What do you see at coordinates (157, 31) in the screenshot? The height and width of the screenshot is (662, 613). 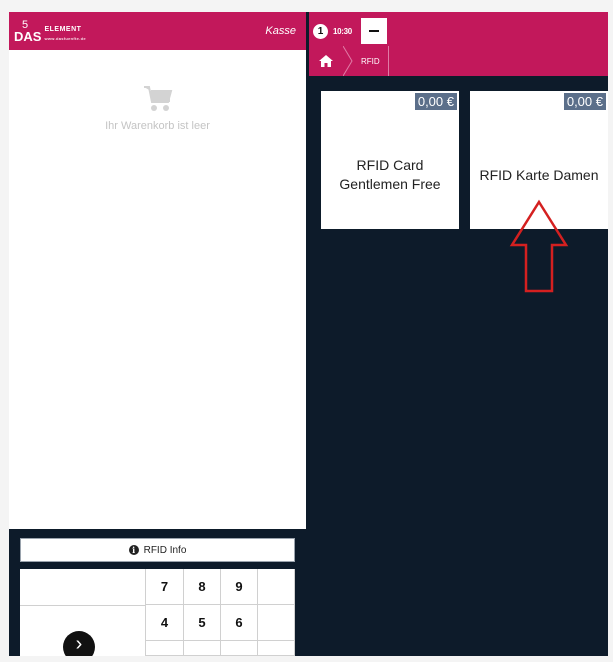 I see `cart-header: 5 DAS ELEMENT www.dasfuenfte.de Kasse` at bounding box center [157, 31].